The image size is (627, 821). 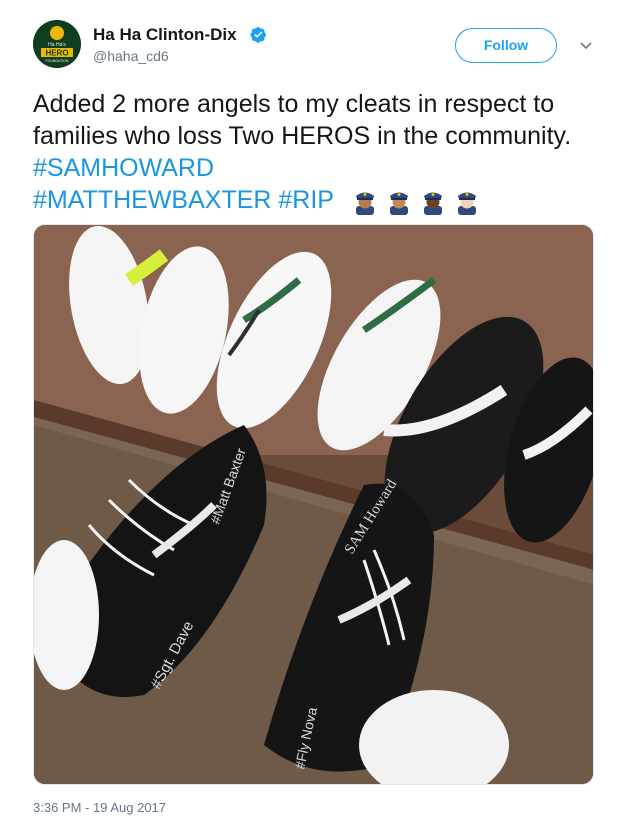 What do you see at coordinates (56, 53) in the screenshot?
I see `avatar-text-main: HERO` at bounding box center [56, 53].